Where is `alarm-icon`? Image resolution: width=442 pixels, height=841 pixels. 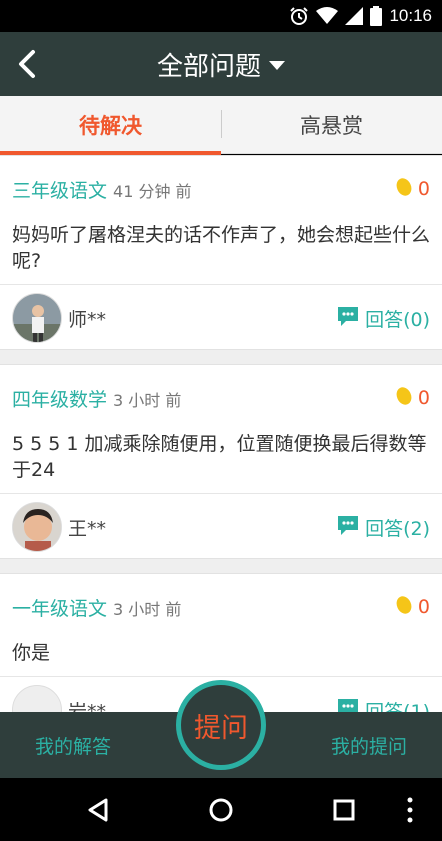
alarm-icon is located at coordinates (299, 16).